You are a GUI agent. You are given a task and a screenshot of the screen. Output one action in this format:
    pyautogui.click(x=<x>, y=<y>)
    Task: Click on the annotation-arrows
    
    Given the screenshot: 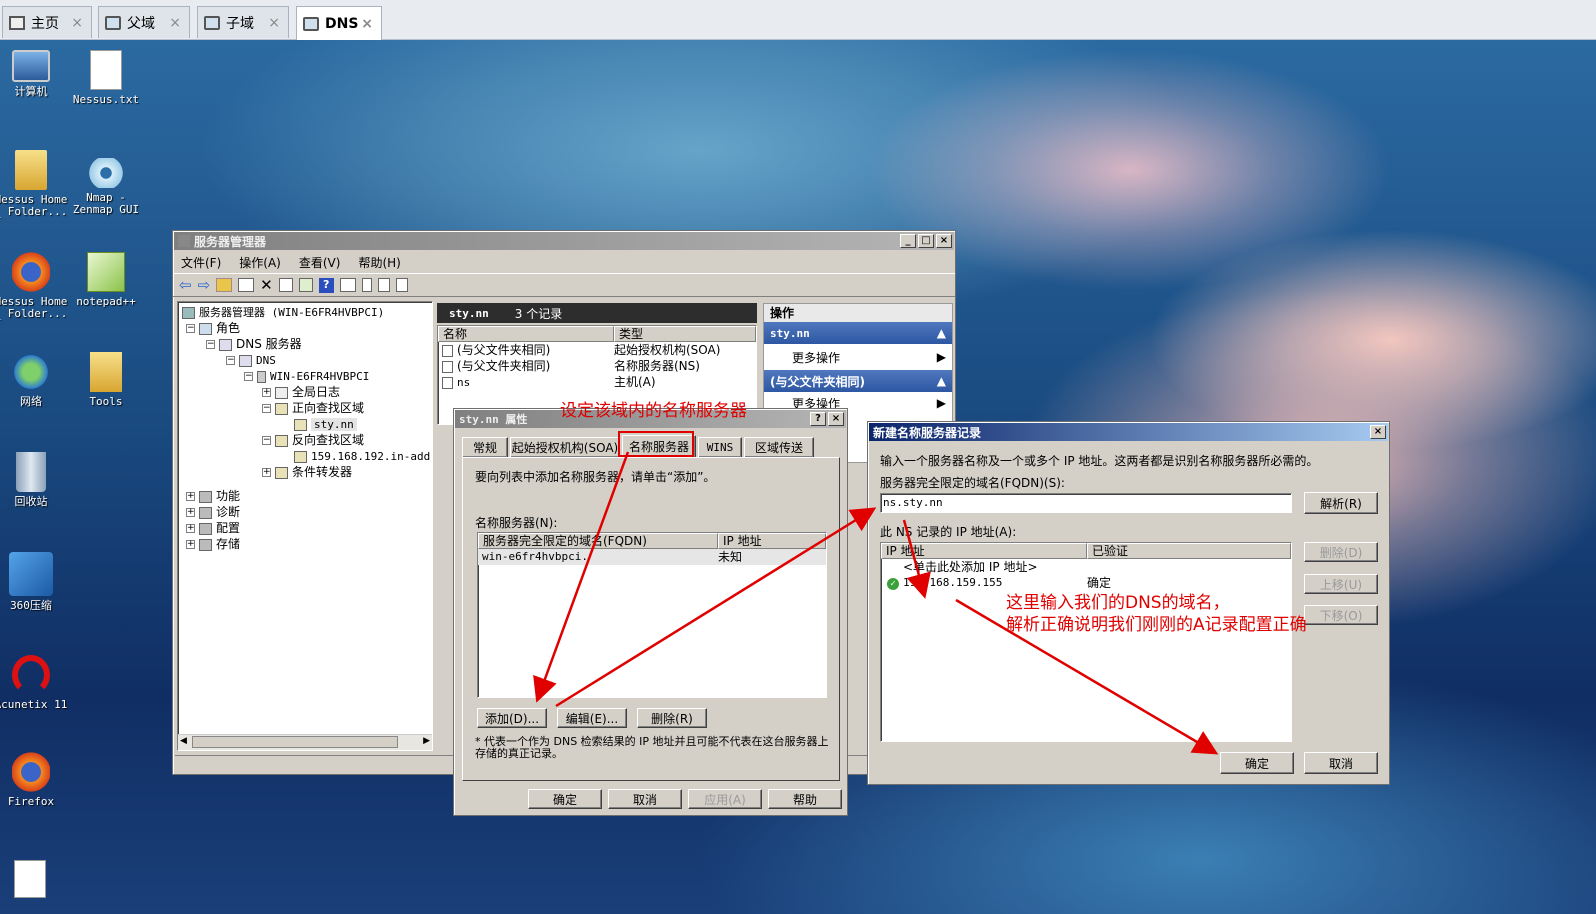 What is the action you would take?
    pyautogui.click(x=876, y=603)
    